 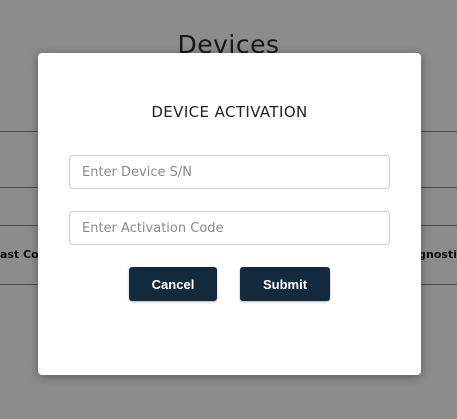 I want to click on submit-button: Submit, so click(x=285, y=284).